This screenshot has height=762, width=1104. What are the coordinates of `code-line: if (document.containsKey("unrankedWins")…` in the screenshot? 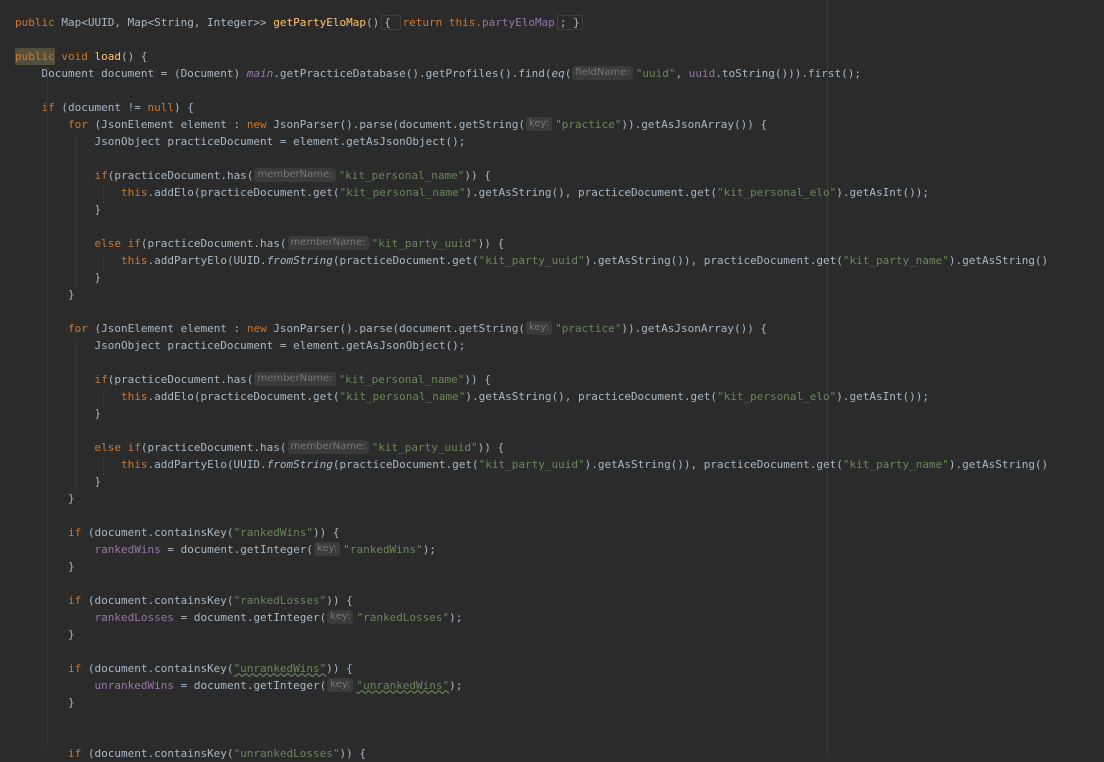 It's located at (184, 668).